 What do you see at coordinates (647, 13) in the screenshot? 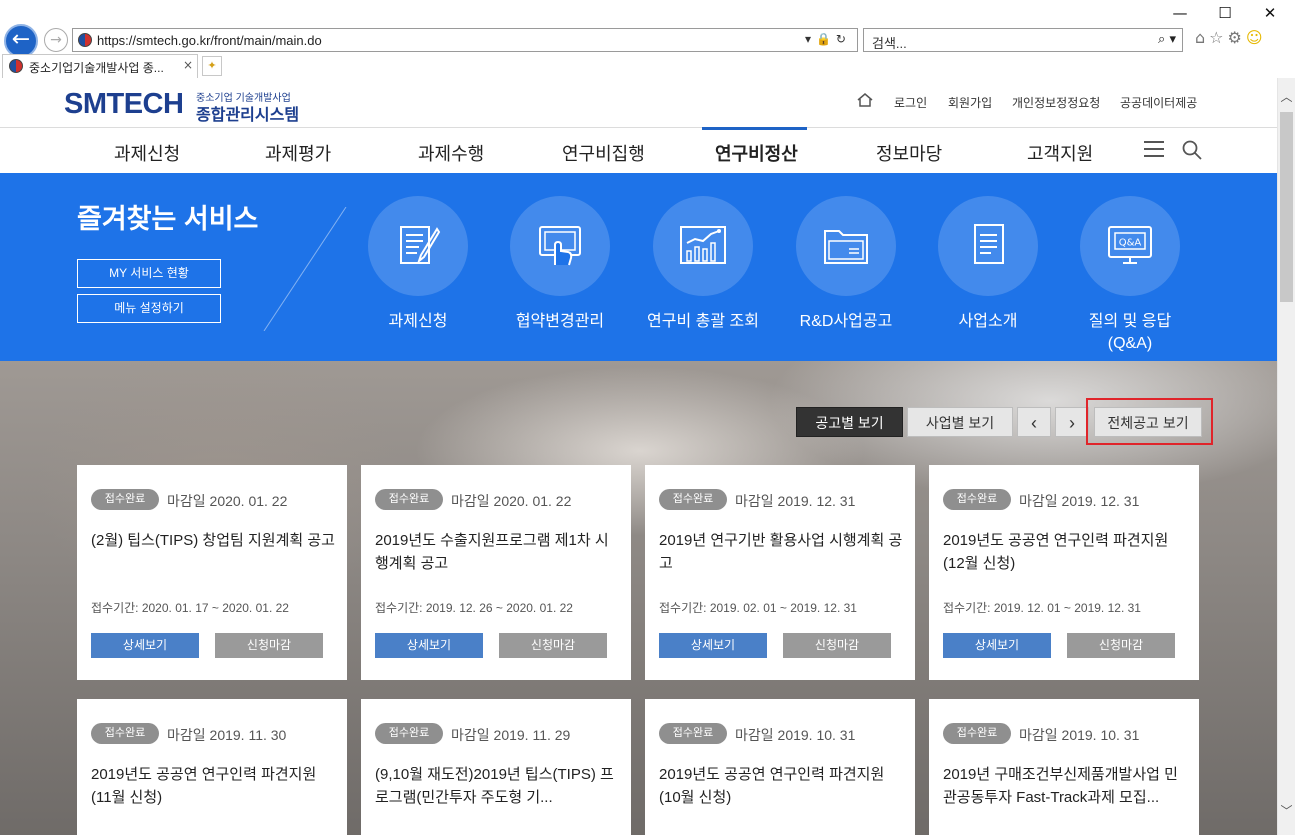
I see `window-titlebar: — ☐ ✕` at bounding box center [647, 13].